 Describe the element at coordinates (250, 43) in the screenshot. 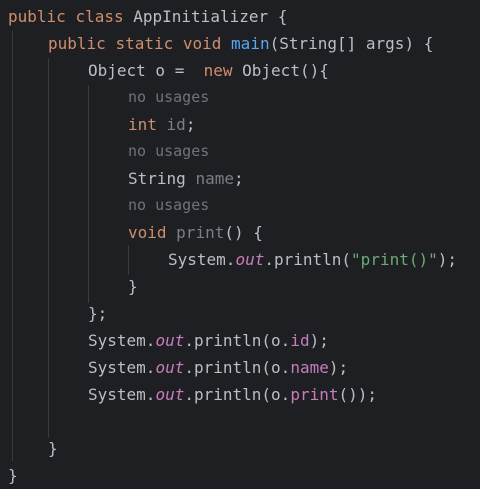

I see `method-name: main` at that location.